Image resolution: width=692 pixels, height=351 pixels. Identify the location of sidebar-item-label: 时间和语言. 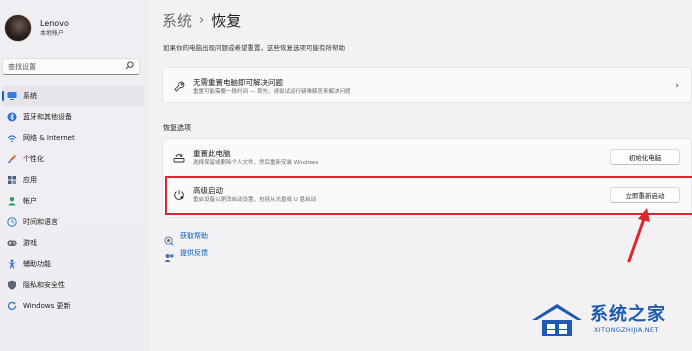
(40, 222).